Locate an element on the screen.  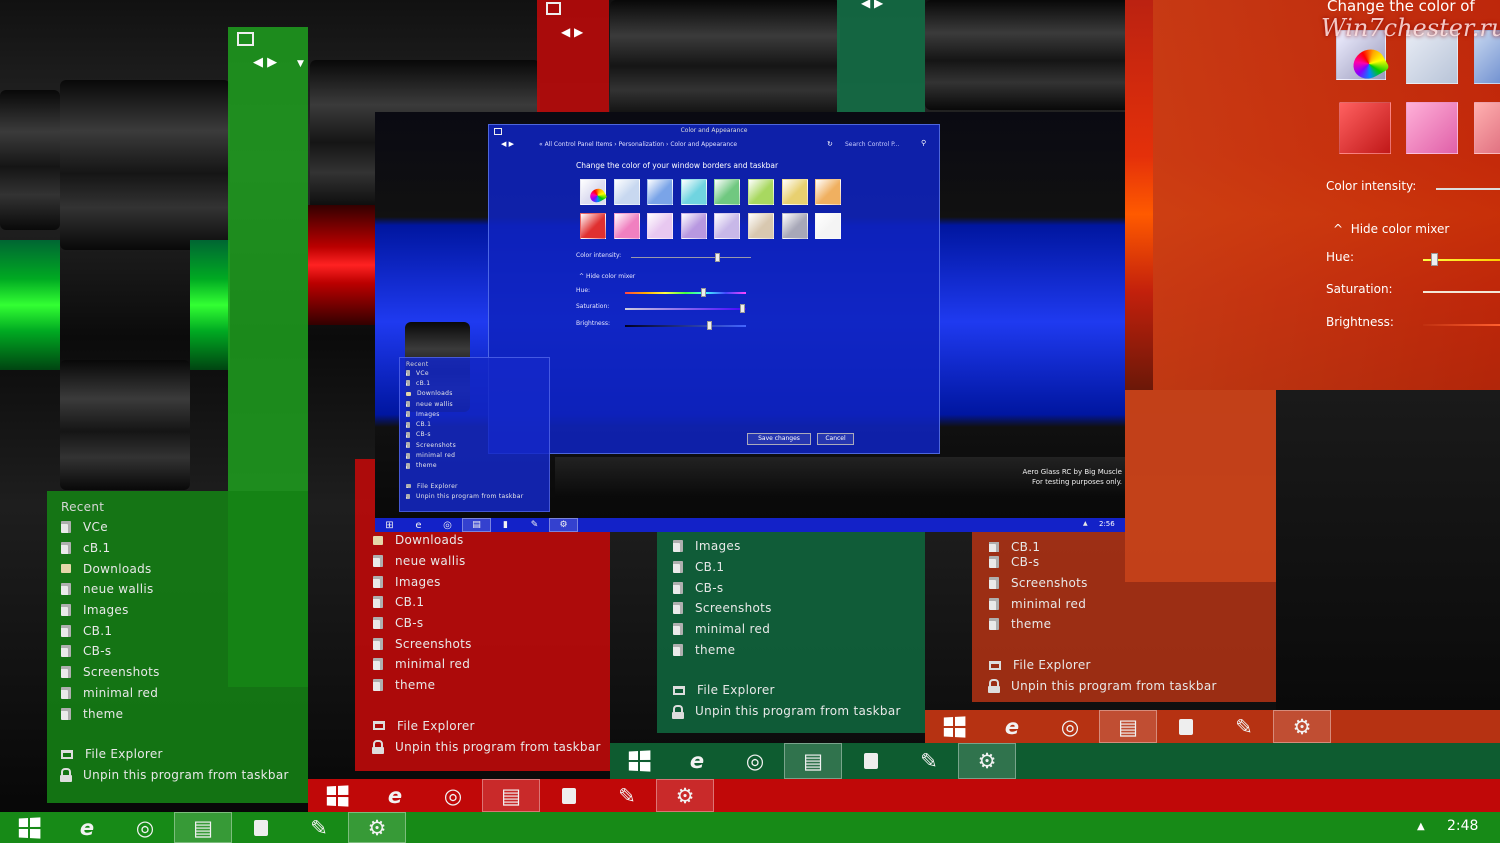
saturation-slider is located at coordinates (1461, 292).